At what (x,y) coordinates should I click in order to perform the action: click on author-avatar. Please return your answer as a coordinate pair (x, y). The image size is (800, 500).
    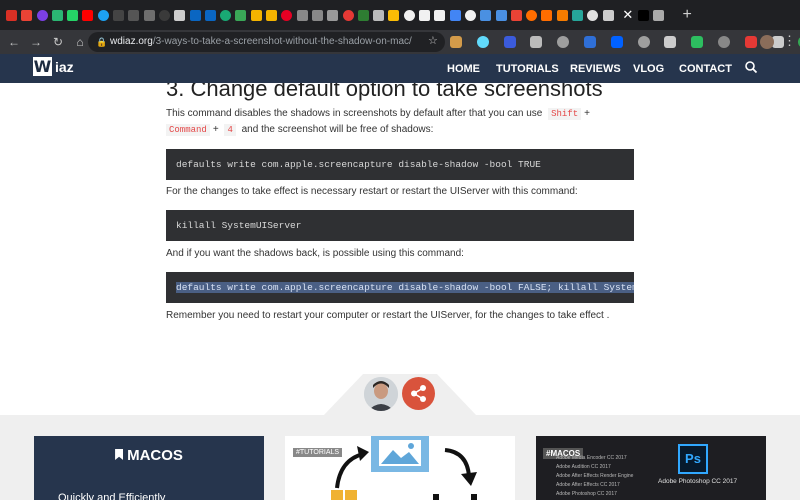
    Looking at the image, I should click on (381, 394).